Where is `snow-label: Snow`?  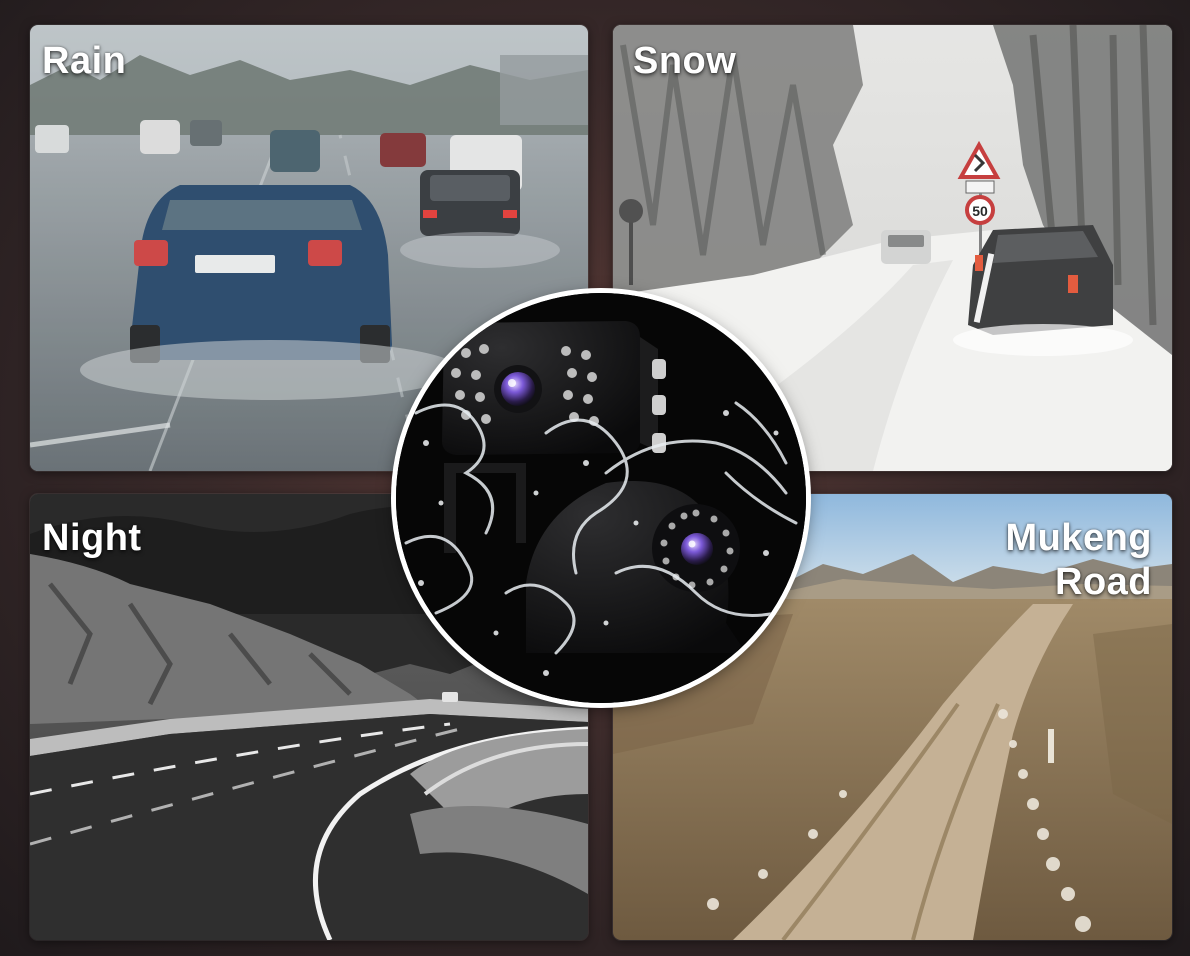
snow-label: Snow is located at coordinates (685, 61).